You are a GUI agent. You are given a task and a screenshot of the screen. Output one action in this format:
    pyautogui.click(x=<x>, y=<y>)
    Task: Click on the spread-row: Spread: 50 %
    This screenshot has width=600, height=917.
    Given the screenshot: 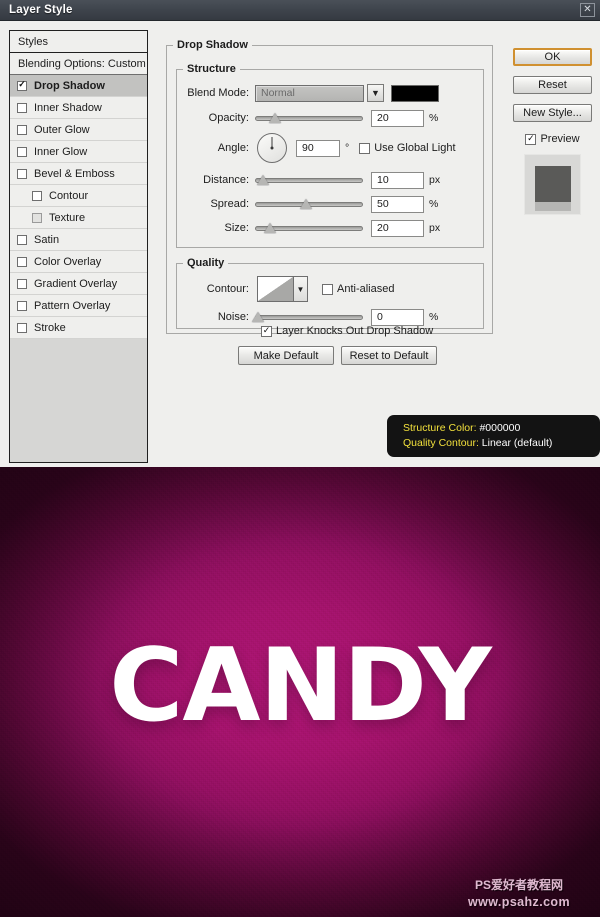 What is the action you would take?
    pyautogui.click(x=326, y=204)
    